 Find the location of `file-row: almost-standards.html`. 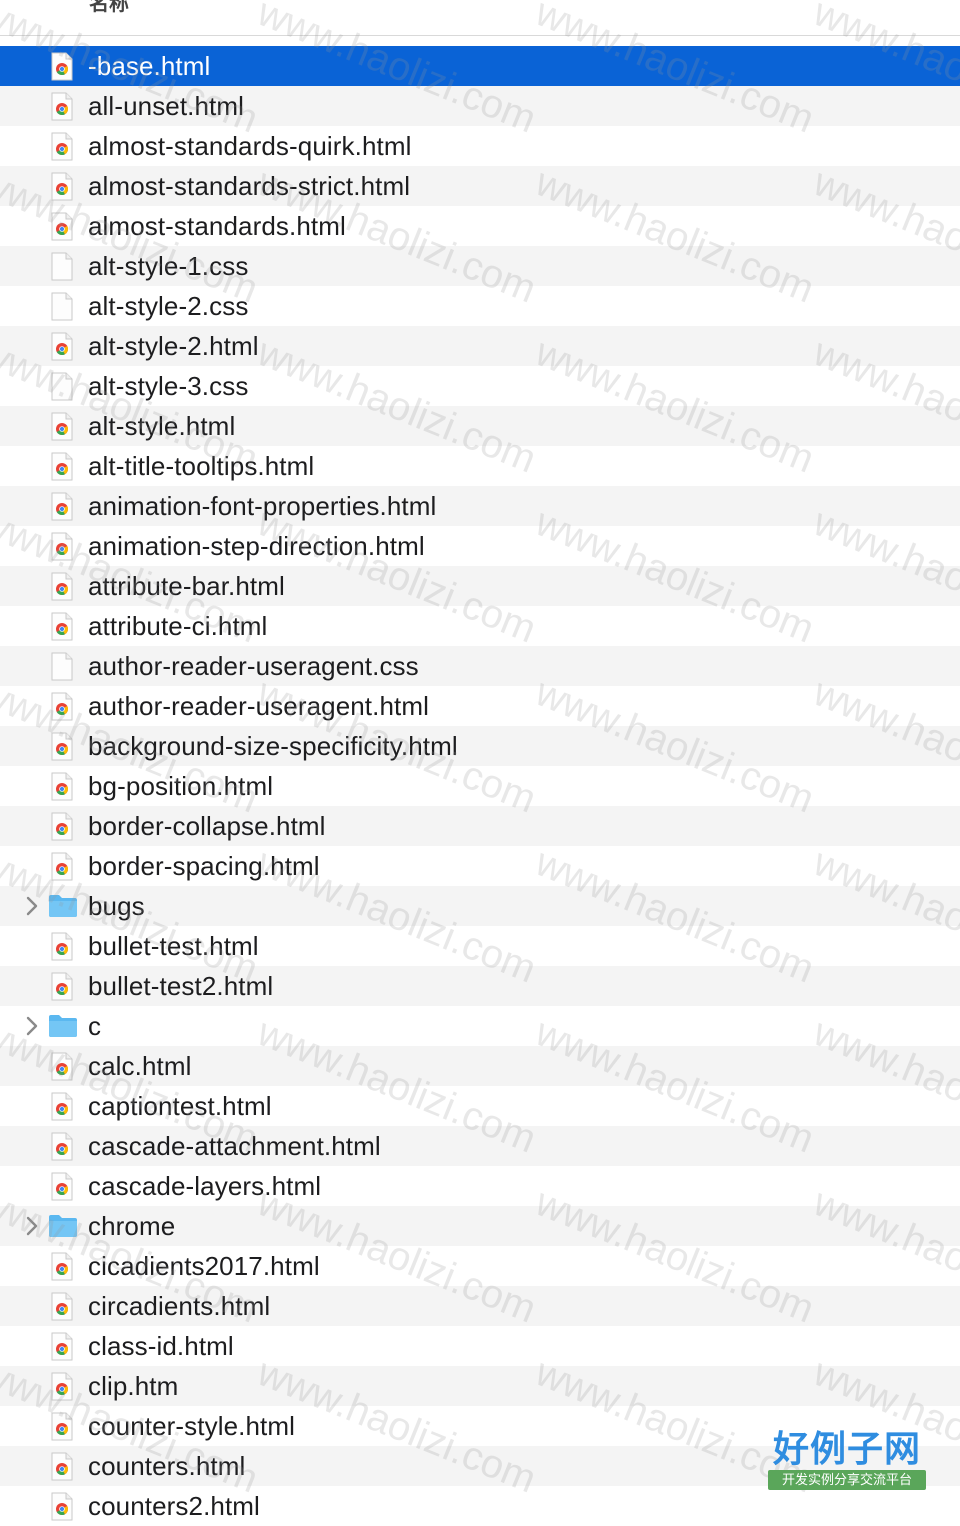

file-row: almost-standards.html is located at coordinates (480, 226).